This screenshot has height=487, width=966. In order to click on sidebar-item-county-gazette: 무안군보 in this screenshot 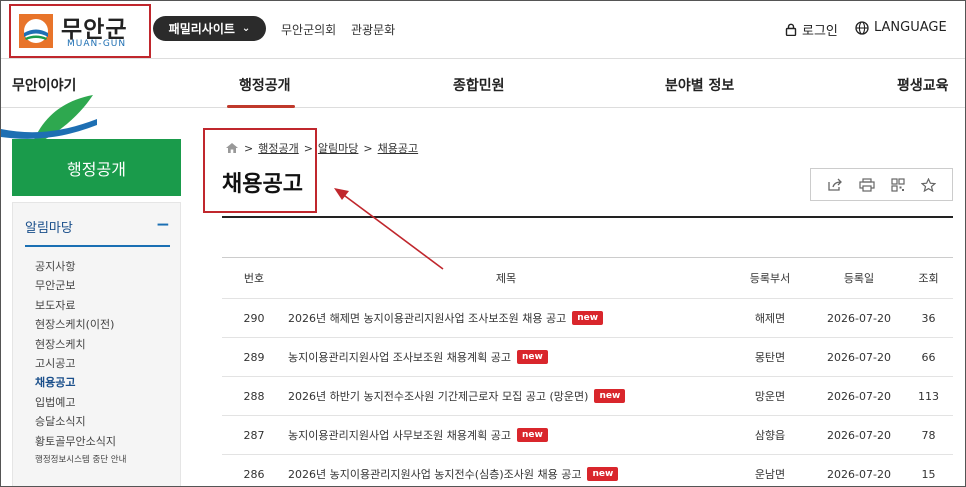, I will do `click(80, 285)`.